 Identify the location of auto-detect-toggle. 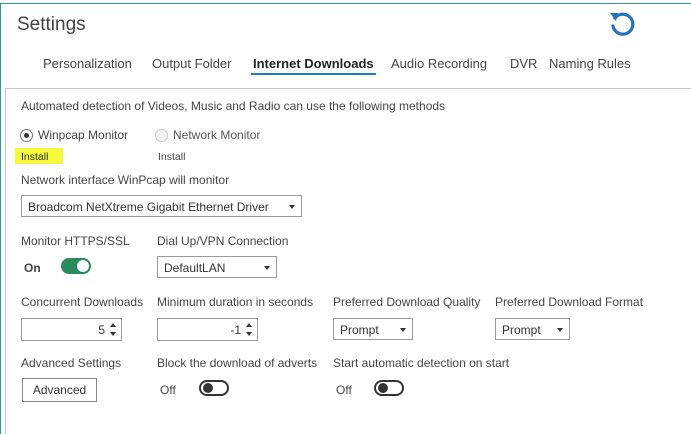
(389, 388).